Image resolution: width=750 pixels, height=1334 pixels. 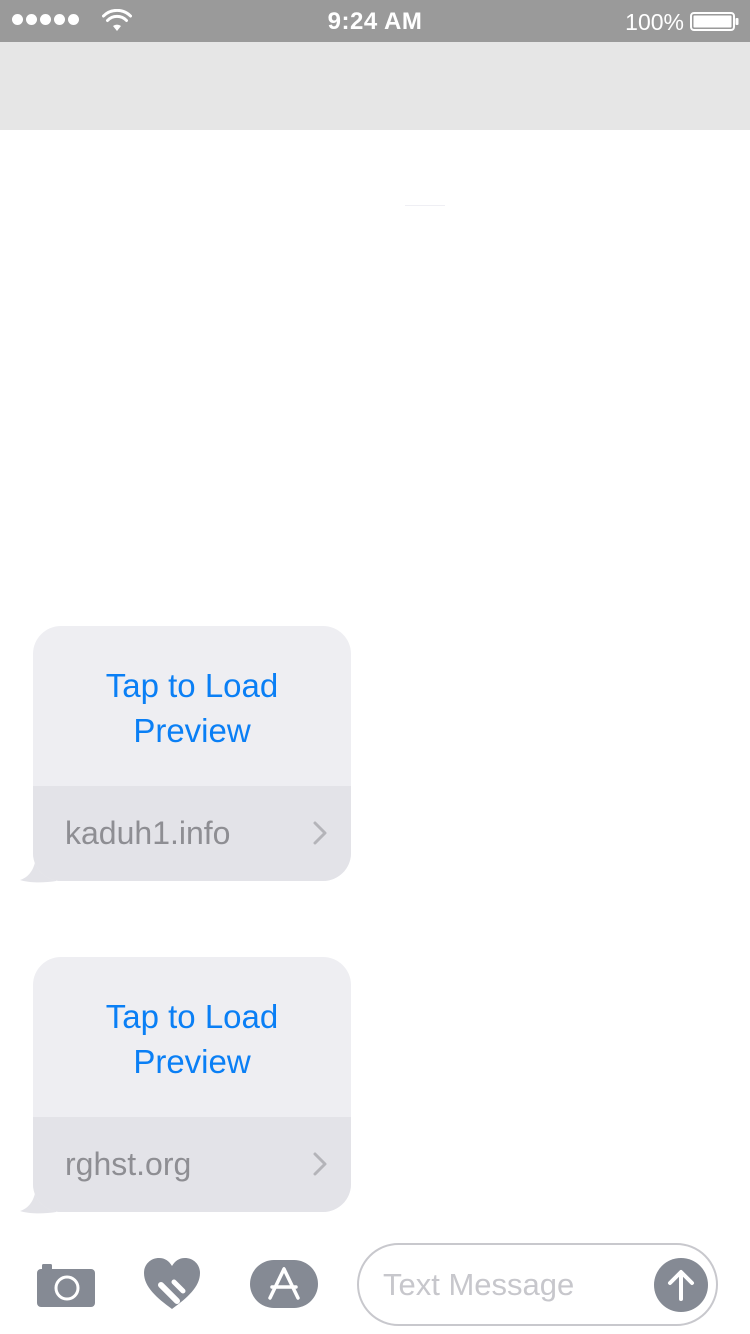 I want to click on divider, so click(x=425, y=205).